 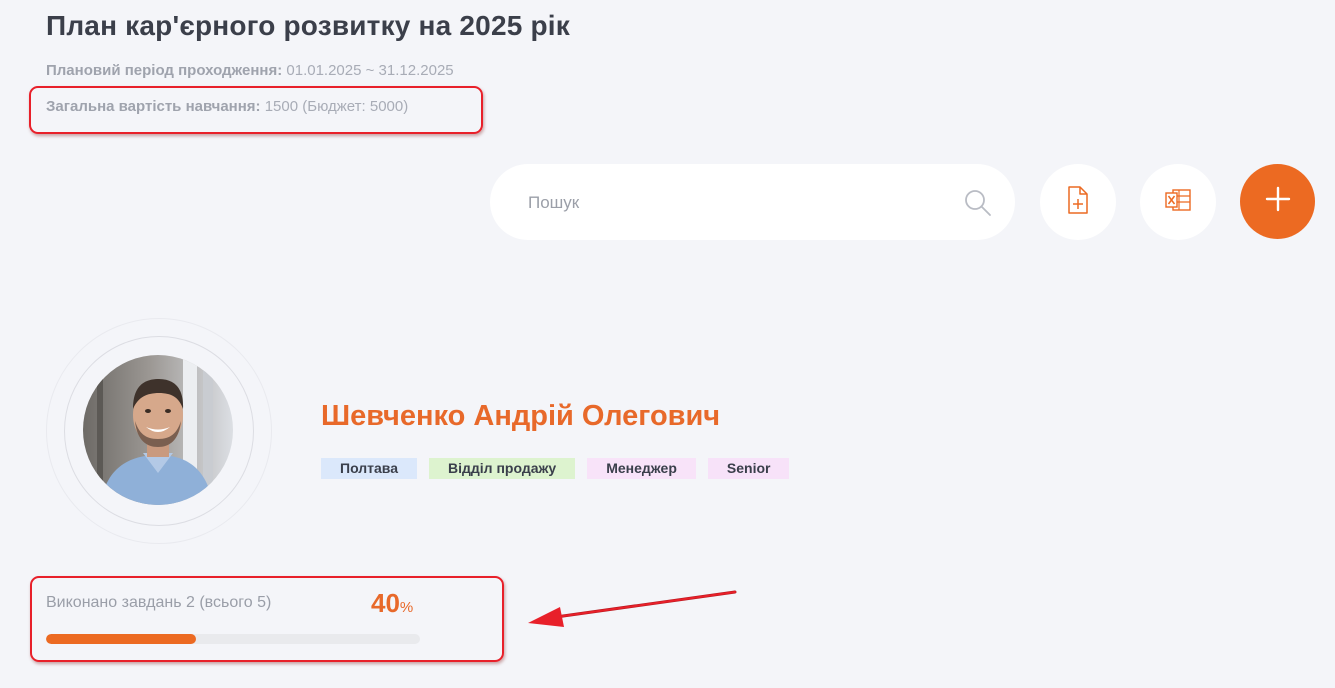 What do you see at coordinates (370, 70) in the screenshot?
I see `period-value: 01.01.2025 ~ 31.12.2025` at bounding box center [370, 70].